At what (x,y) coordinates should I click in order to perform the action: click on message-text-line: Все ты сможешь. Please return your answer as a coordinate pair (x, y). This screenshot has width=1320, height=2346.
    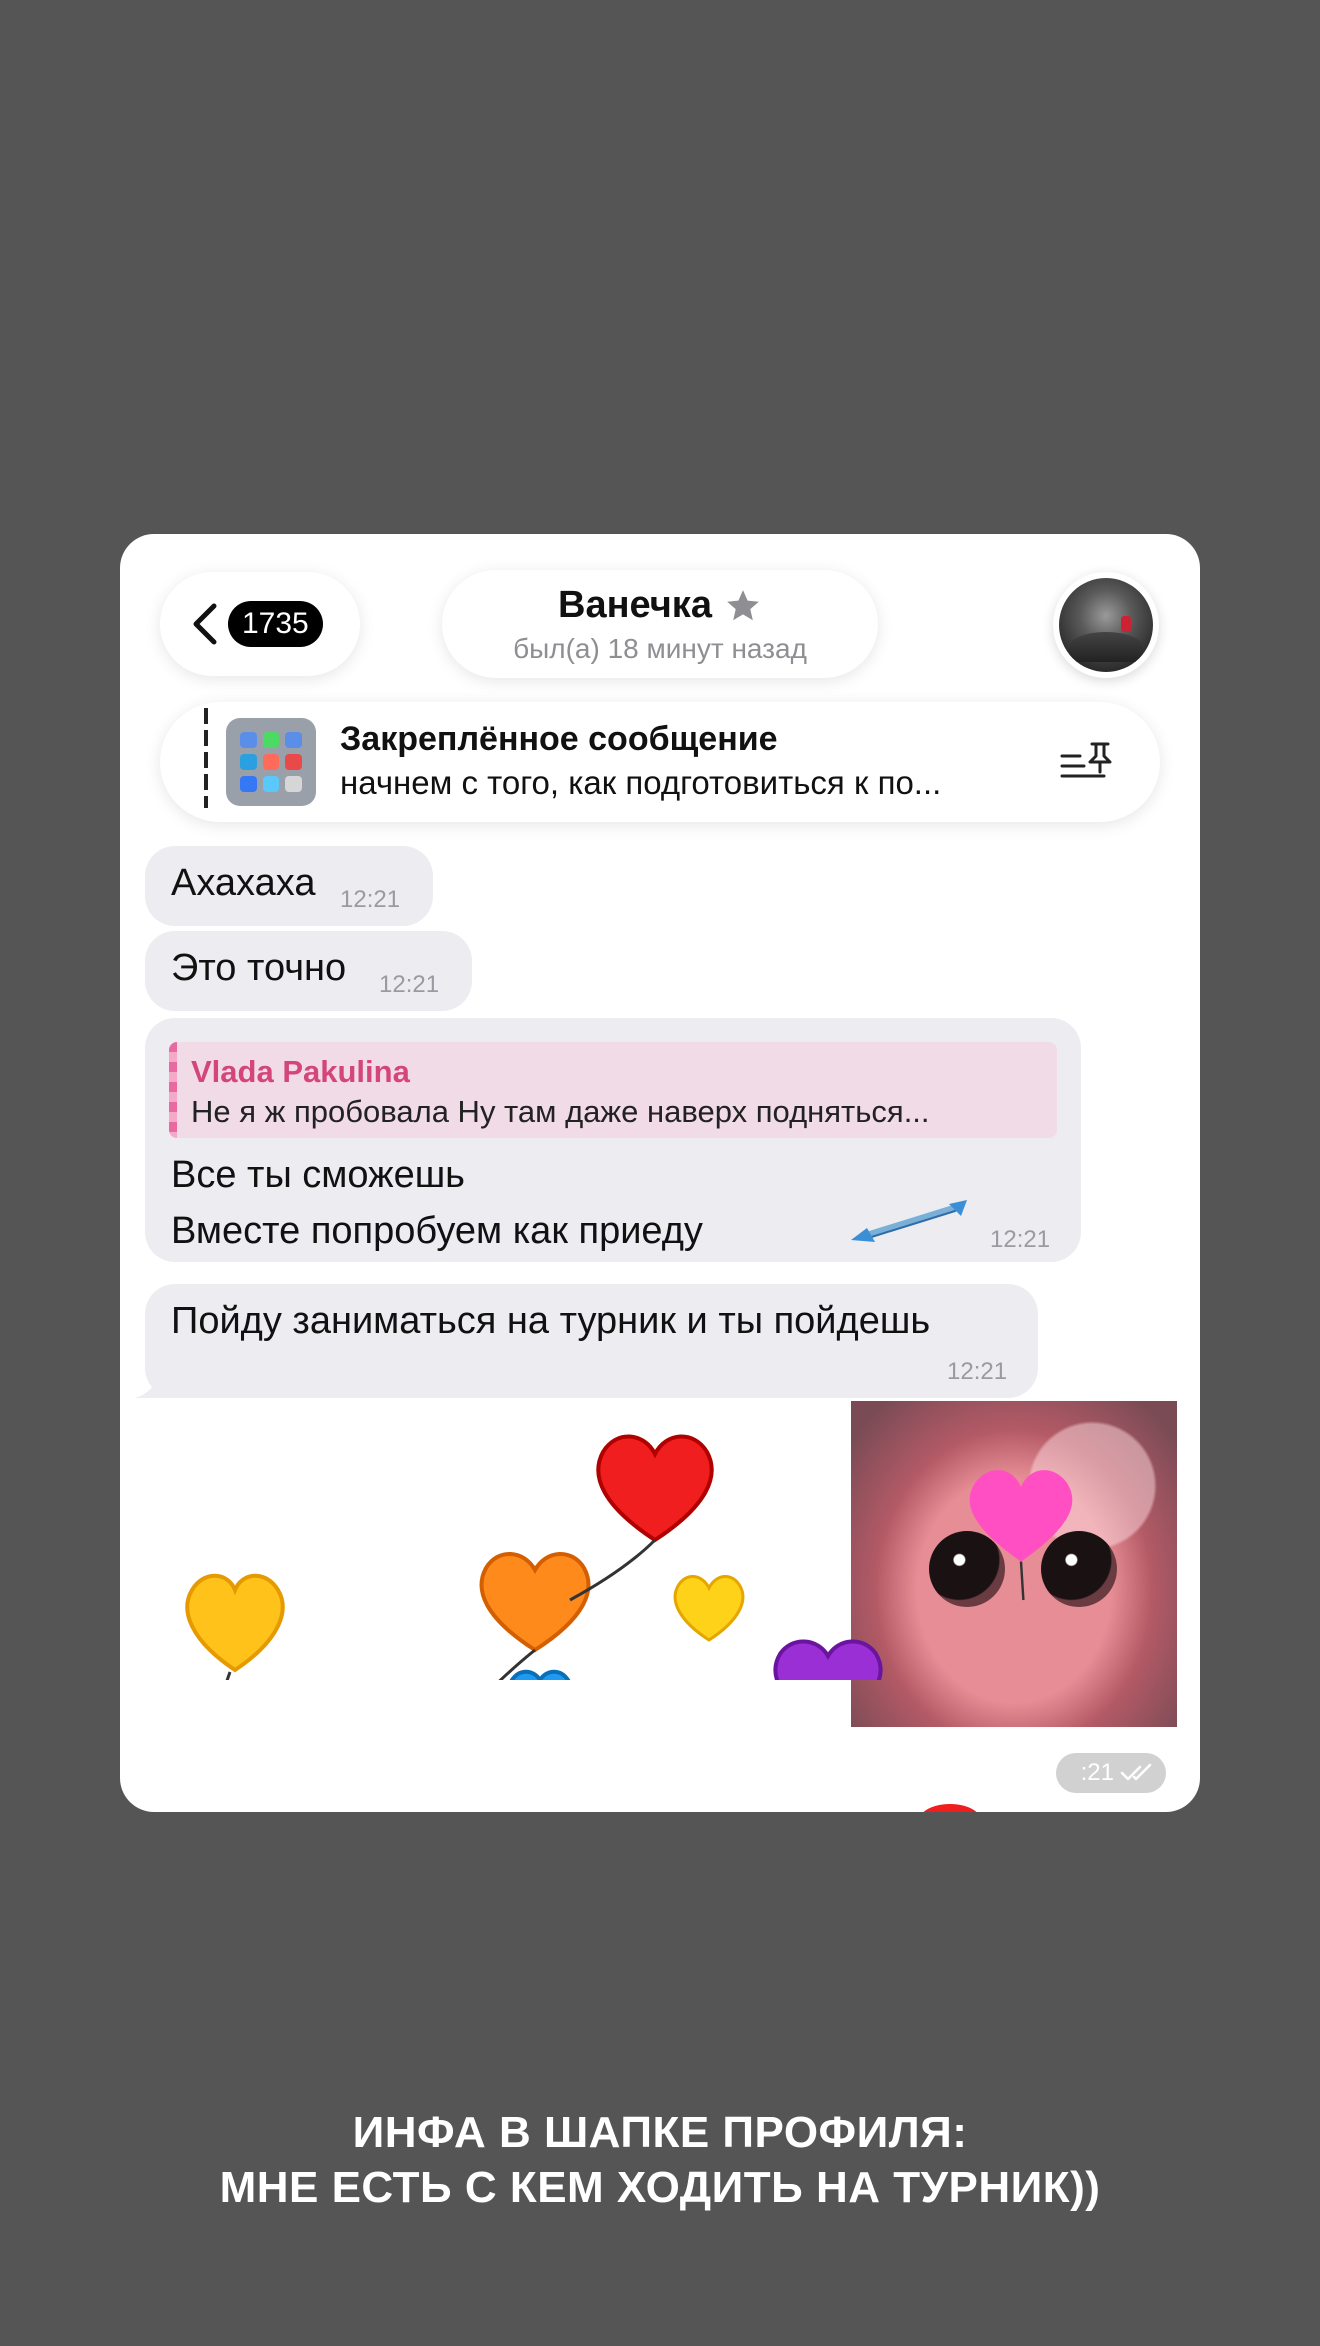
    Looking at the image, I should click on (318, 1175).